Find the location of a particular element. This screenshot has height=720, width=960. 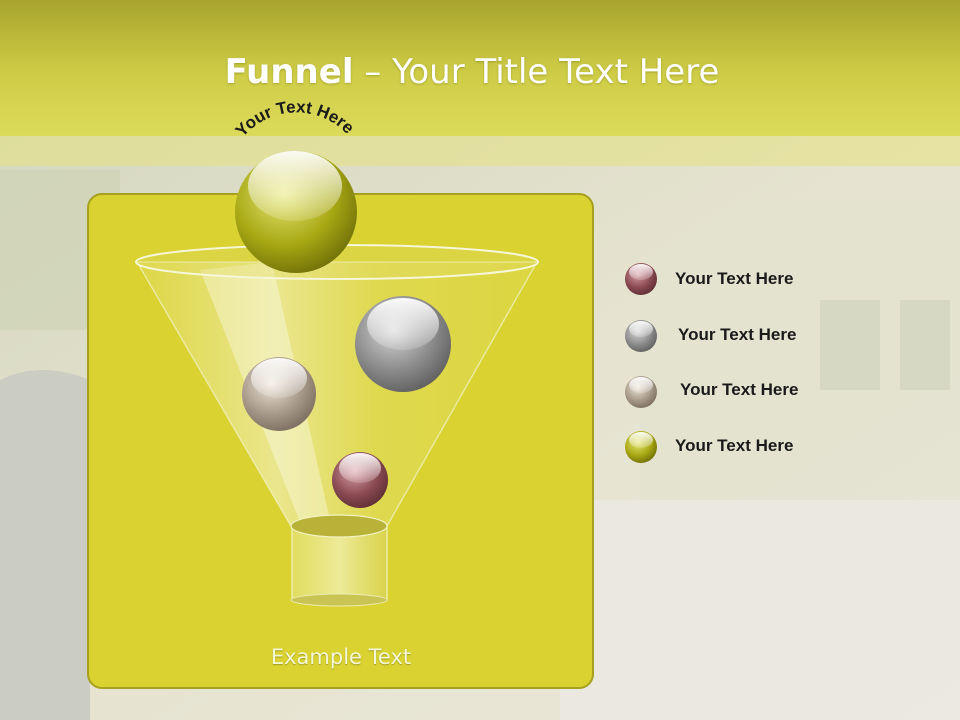

legend-label-1: Your Text Here is located at coordinates (734, 278).